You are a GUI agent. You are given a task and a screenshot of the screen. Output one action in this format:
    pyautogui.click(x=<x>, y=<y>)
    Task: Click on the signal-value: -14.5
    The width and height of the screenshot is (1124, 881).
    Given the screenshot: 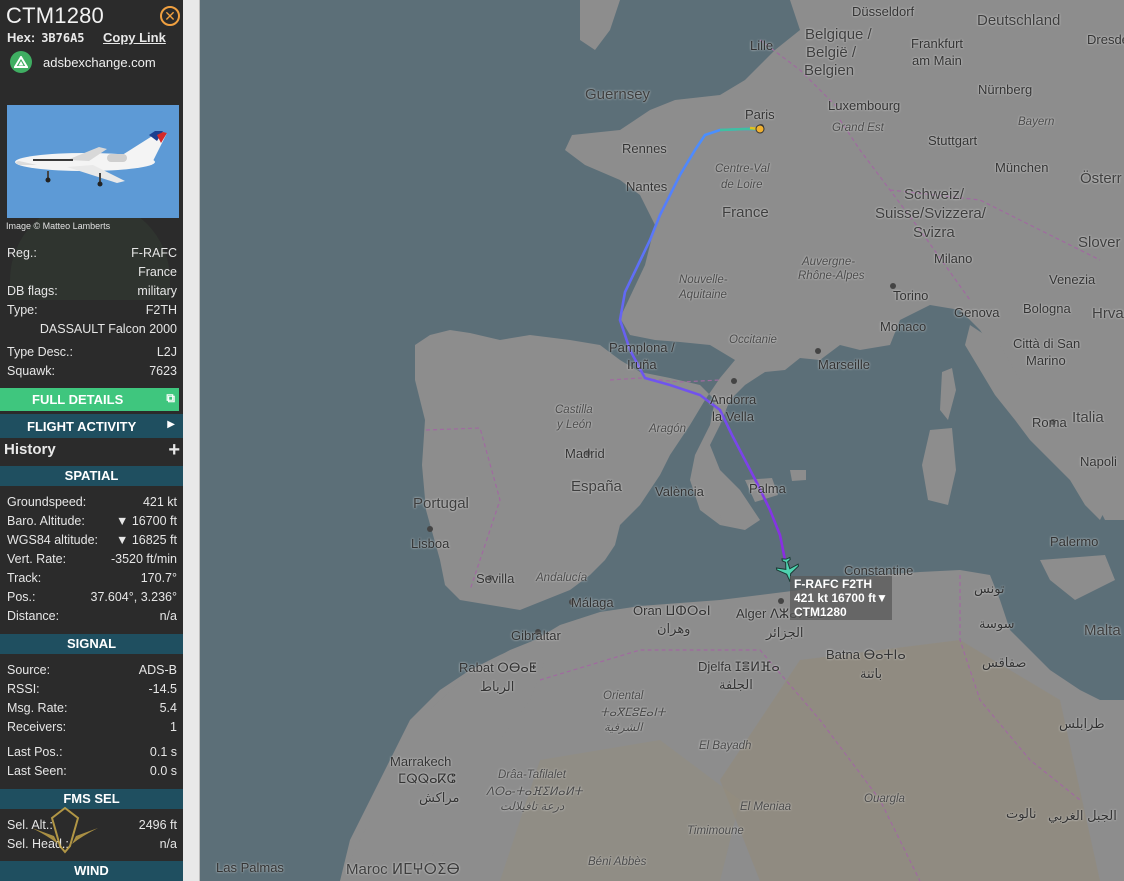 What is the action you would take?
    pyautogui.click(x=163, y=689)
    